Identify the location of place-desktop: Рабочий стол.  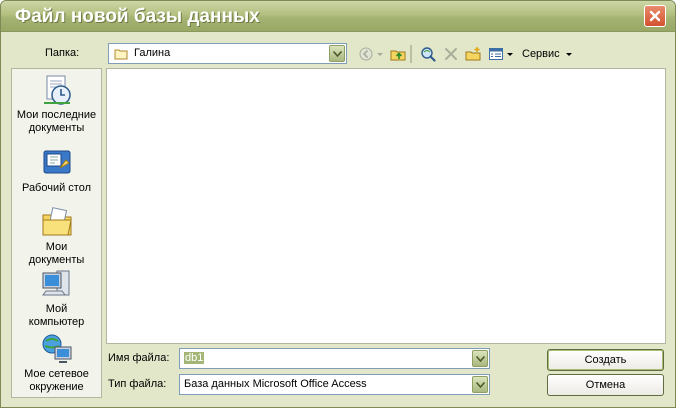
(56, 170).